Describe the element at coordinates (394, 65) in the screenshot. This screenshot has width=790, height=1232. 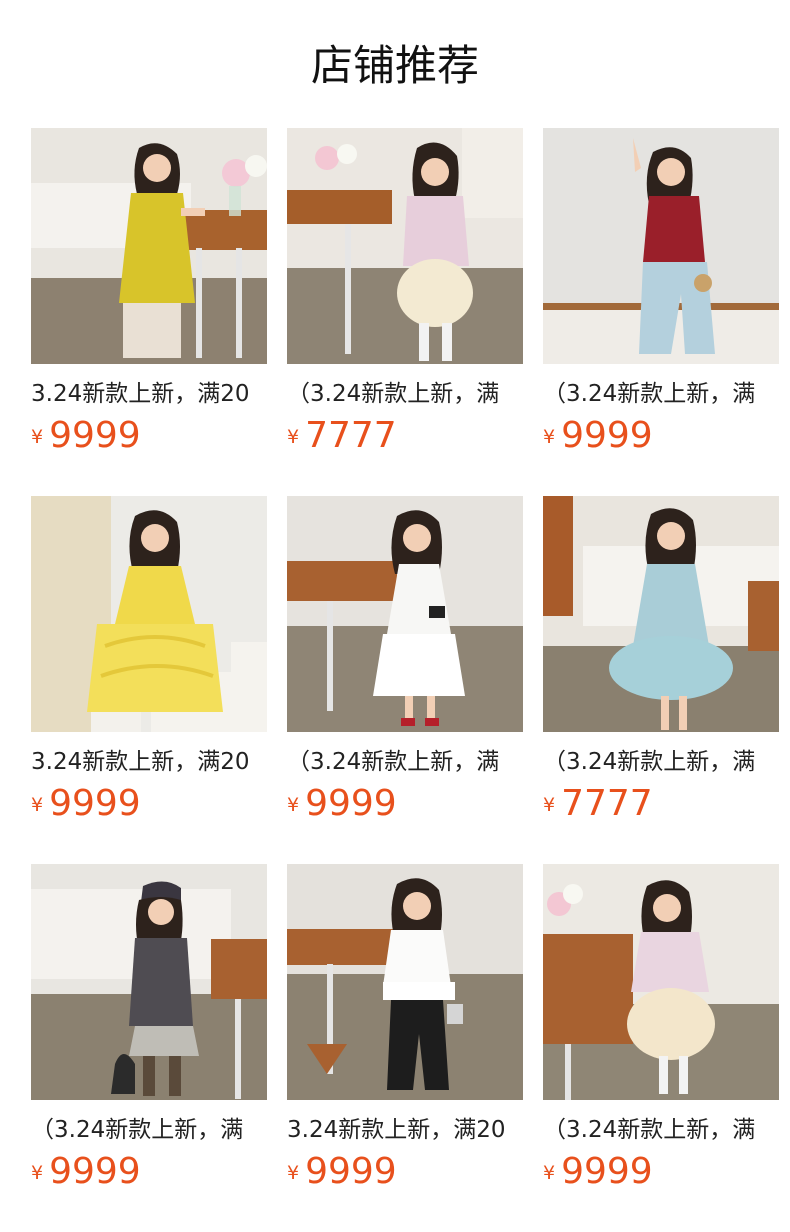
I see `section-title: 店铺推荐` at that location.